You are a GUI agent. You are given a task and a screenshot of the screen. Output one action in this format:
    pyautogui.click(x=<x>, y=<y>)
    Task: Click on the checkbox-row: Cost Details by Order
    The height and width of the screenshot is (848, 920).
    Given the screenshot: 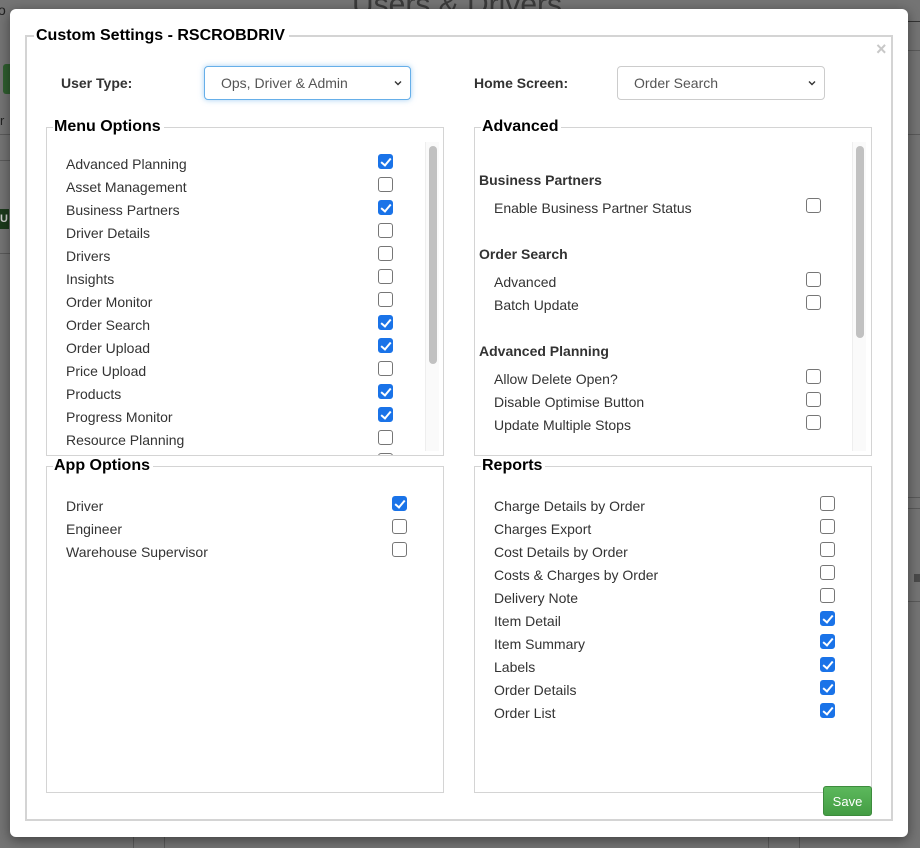 What is the action you would take?
    pyautogui.click(x=673, y=553)
    